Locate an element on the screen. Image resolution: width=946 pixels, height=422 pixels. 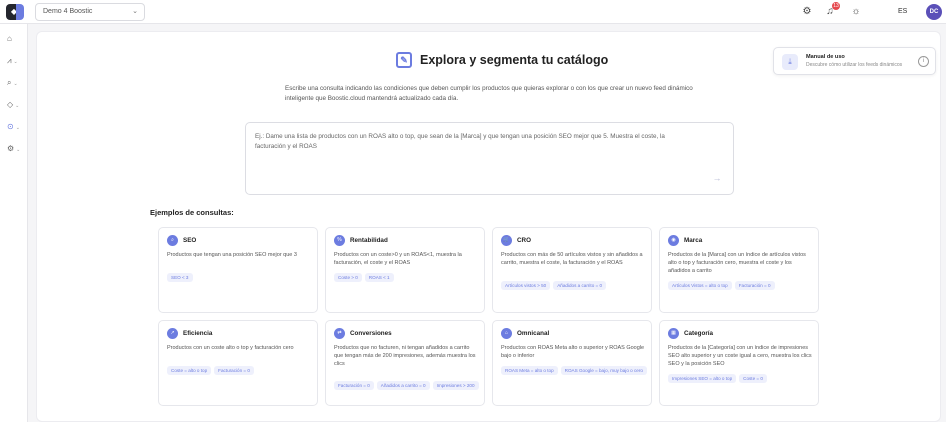
page-title: Explora y segmenta tu catálogo is located at coordinates (514, 60).